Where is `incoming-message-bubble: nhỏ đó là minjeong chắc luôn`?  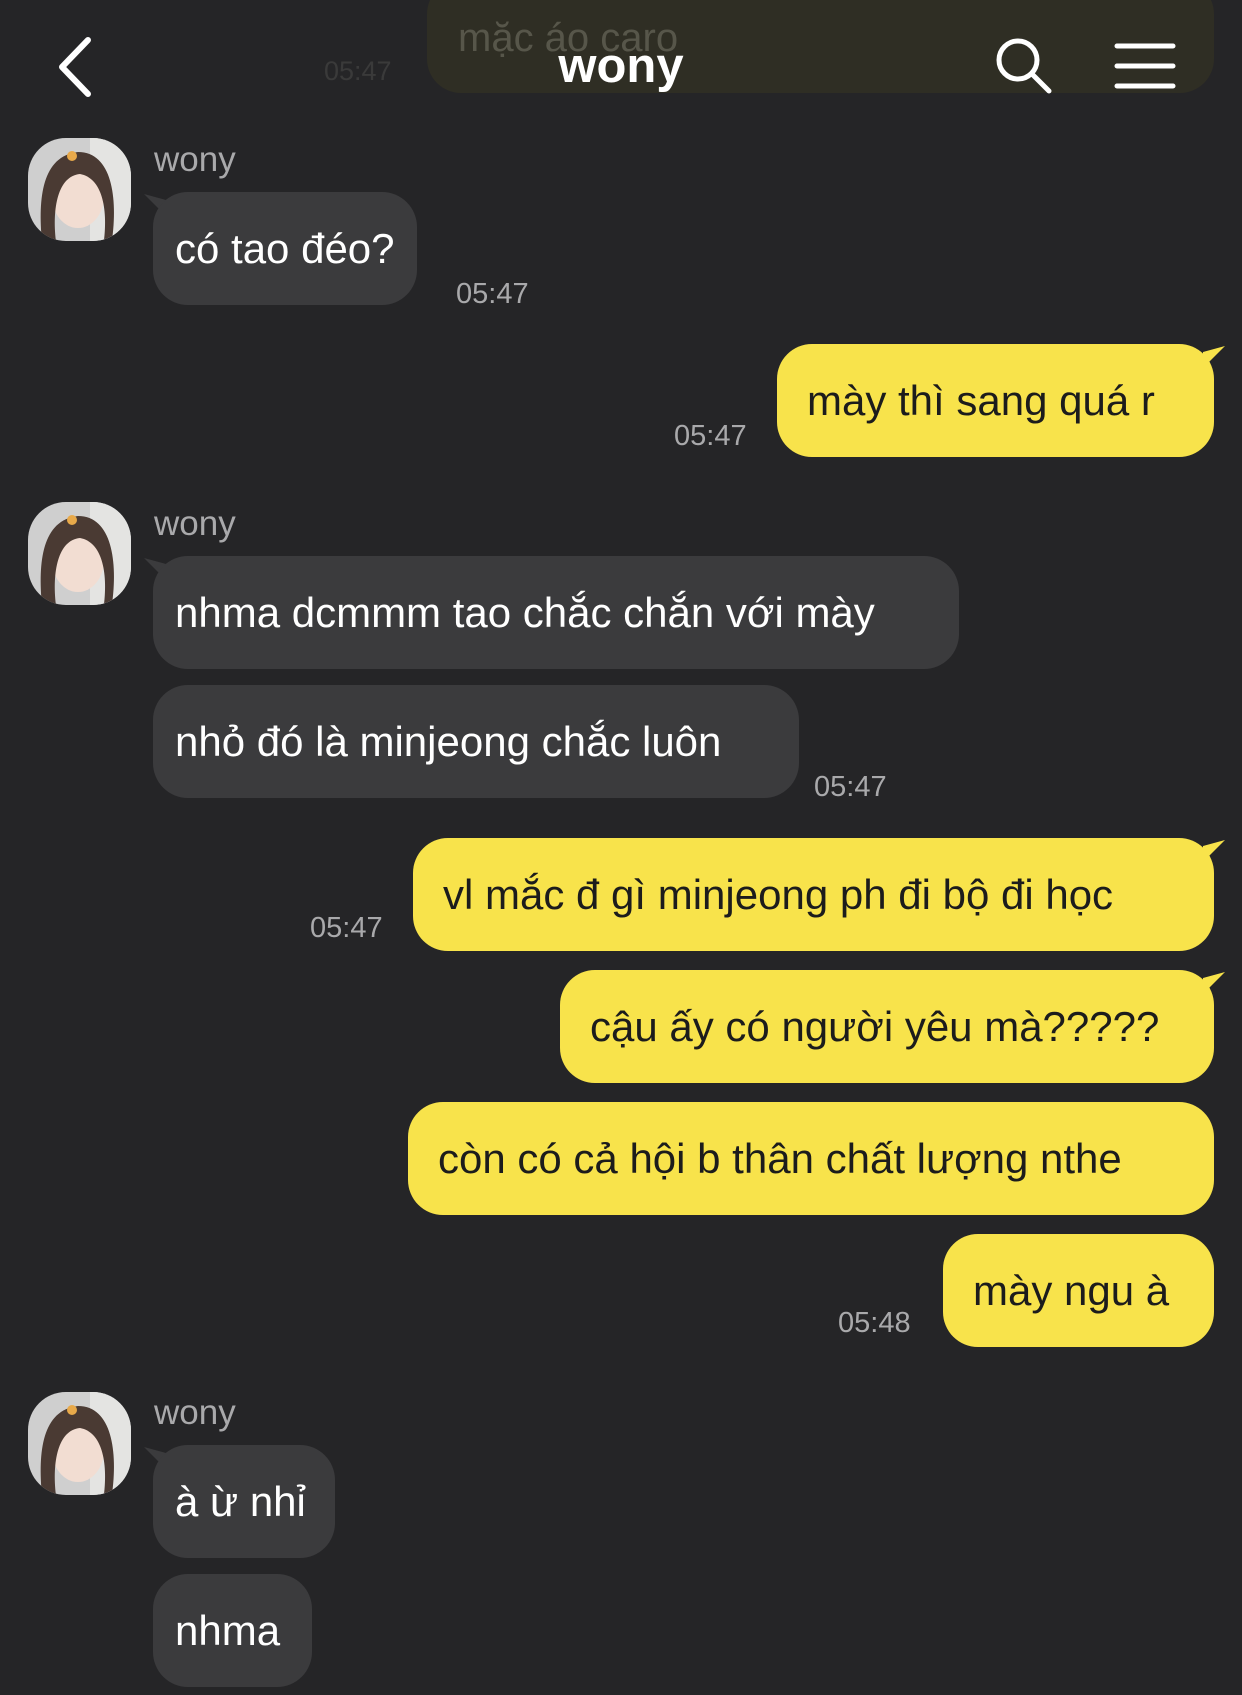
incoming-message-bubble: nhỏ đó là minjeong chắc luôn is located at coordinates (476, 741).